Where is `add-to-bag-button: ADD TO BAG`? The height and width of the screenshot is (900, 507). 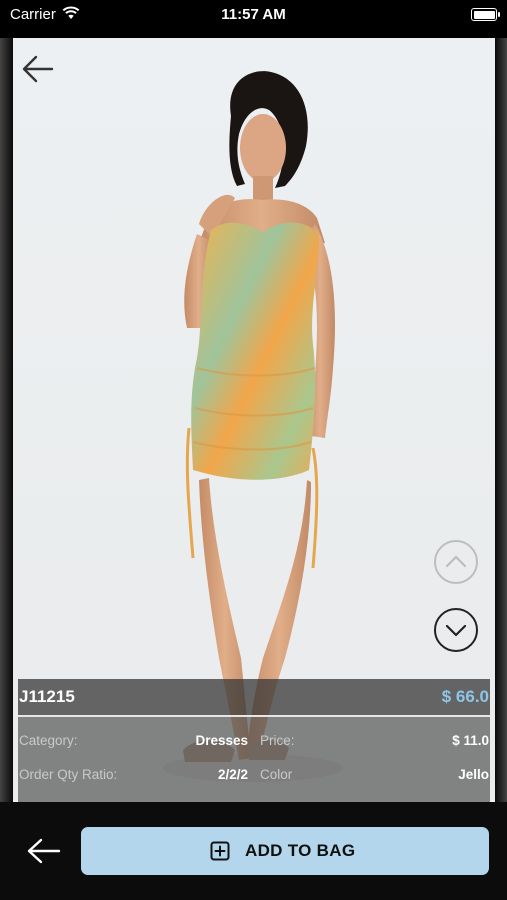
add-to-bag-button: ADD TO BAG is located at coordinates (285, 851).